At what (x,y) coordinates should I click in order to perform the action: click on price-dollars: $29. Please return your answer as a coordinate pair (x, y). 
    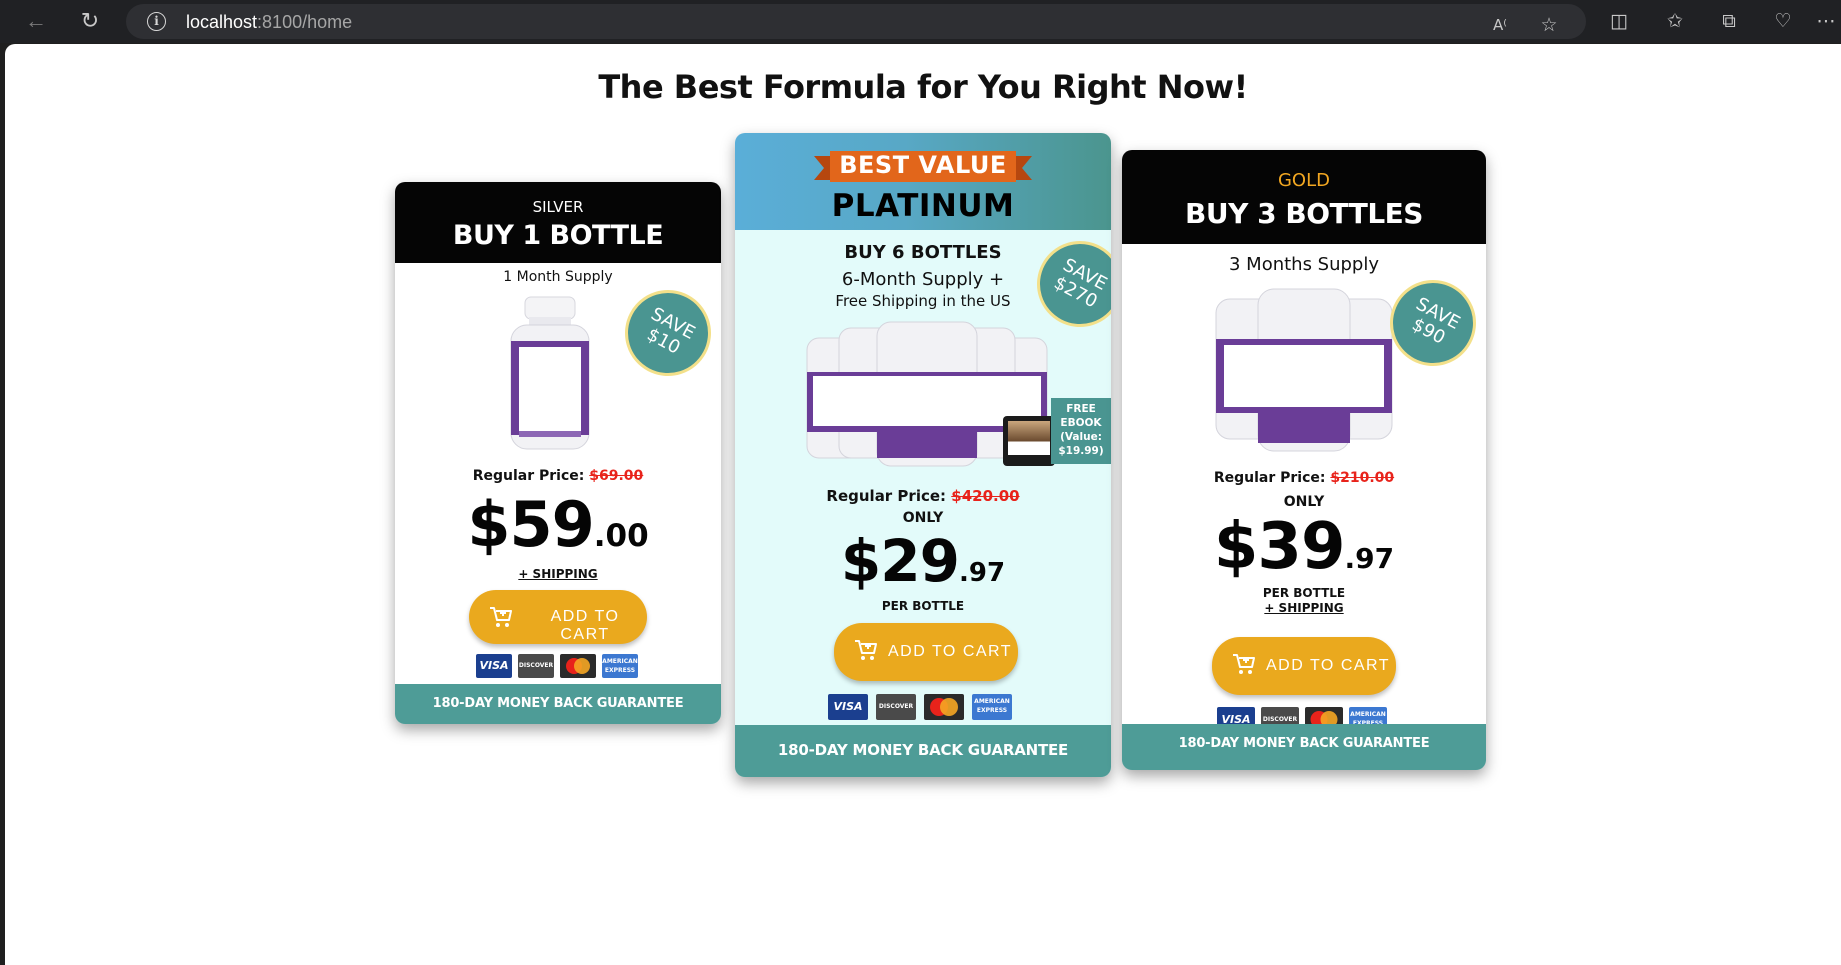
    Looking at the image, I should click on (900, 561).